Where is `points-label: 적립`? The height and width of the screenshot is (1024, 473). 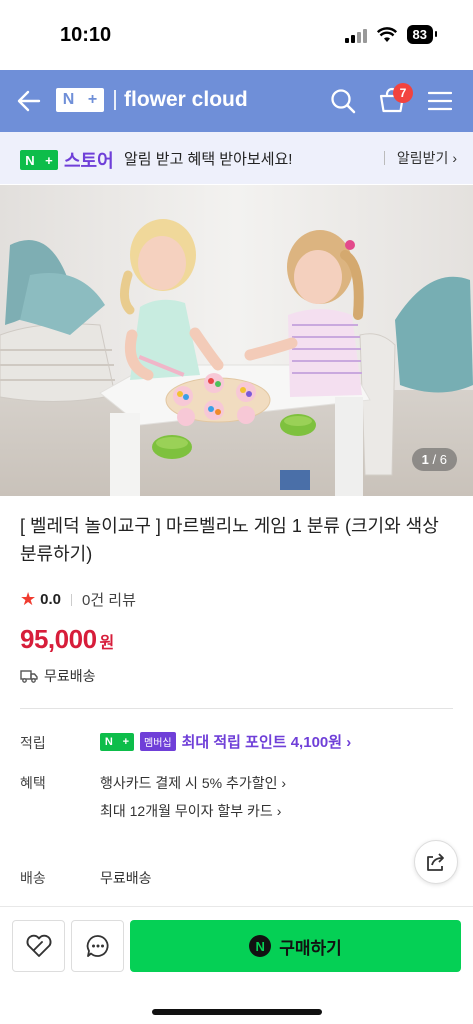
points-label: 적립 is located at coordinates (33, 743).